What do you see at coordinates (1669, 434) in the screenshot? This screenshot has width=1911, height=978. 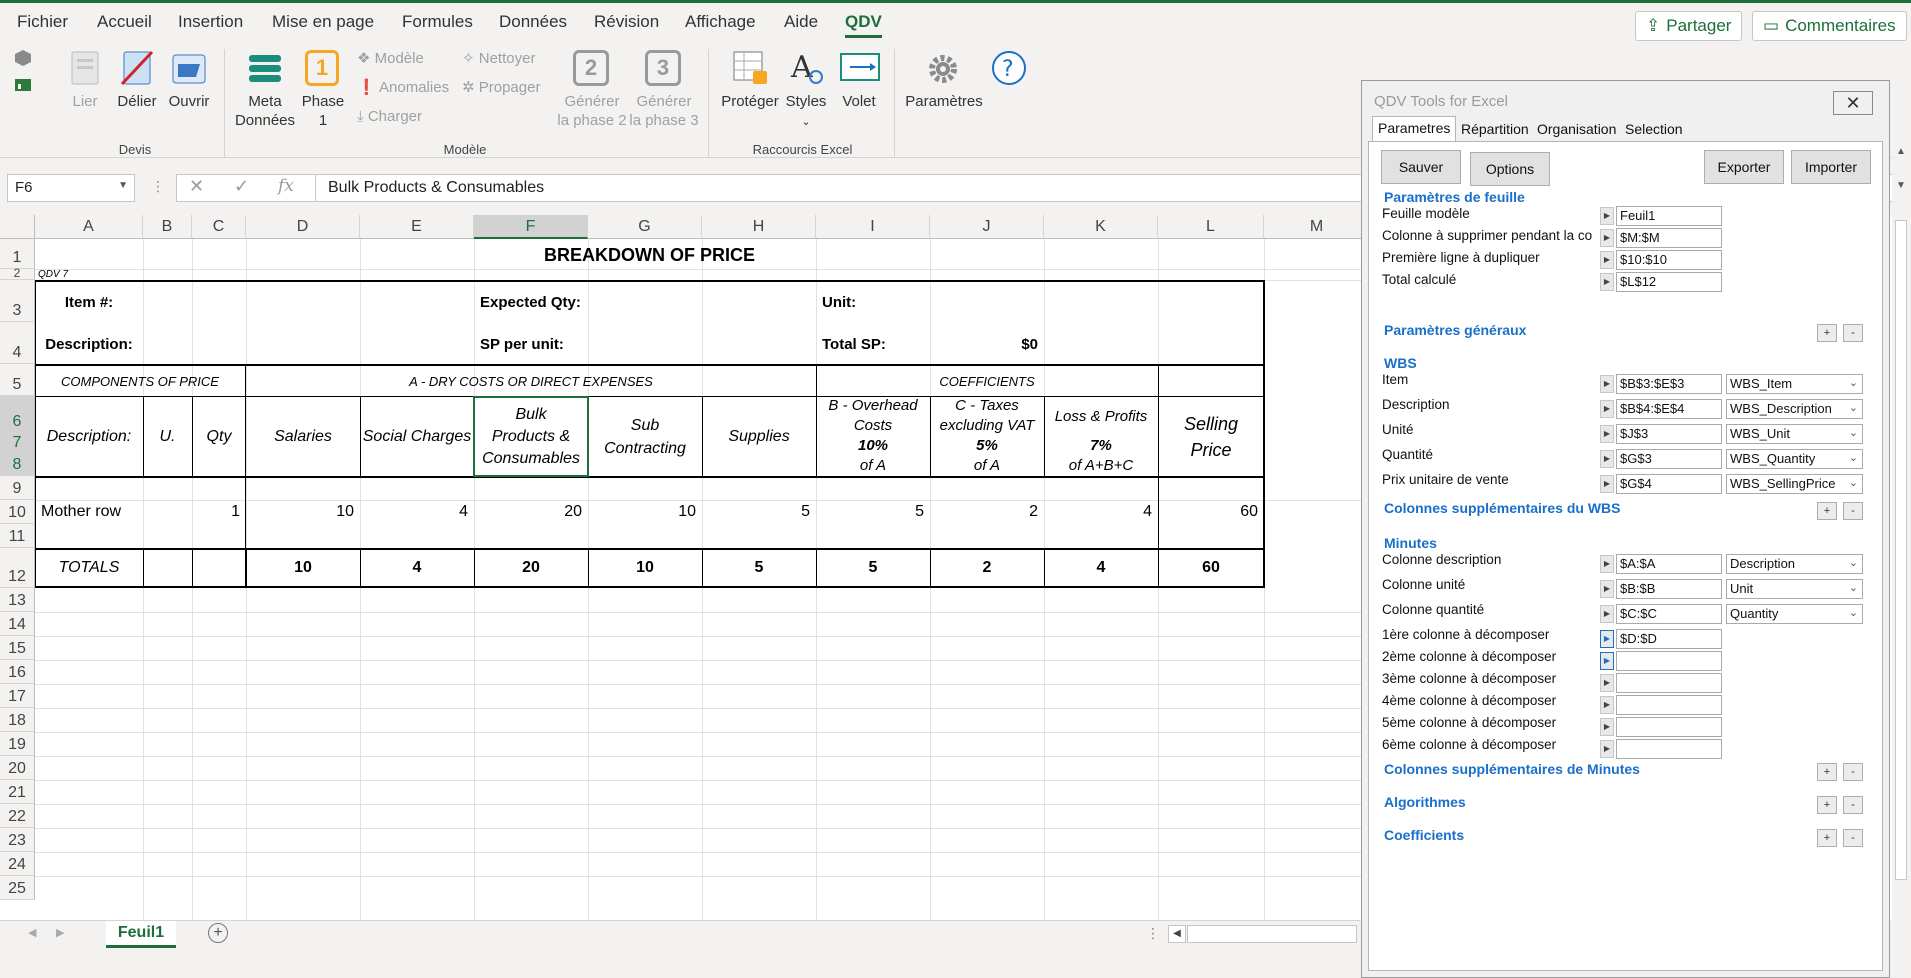 I see `wbs-unite-input: $J$3` at bounding box center [1669, 434].